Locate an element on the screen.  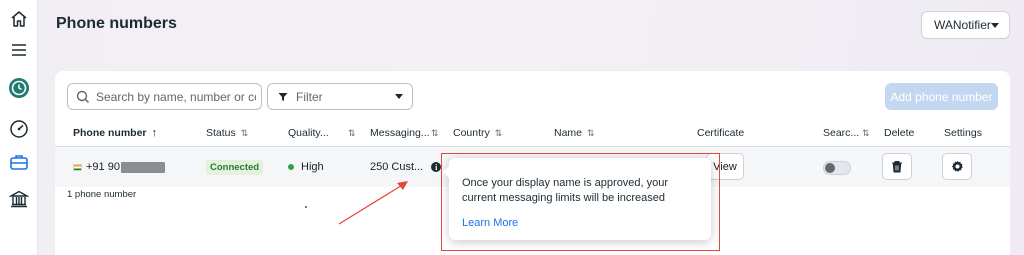
column-header-country: Country ⇅ is located at coordinates (477, 133).